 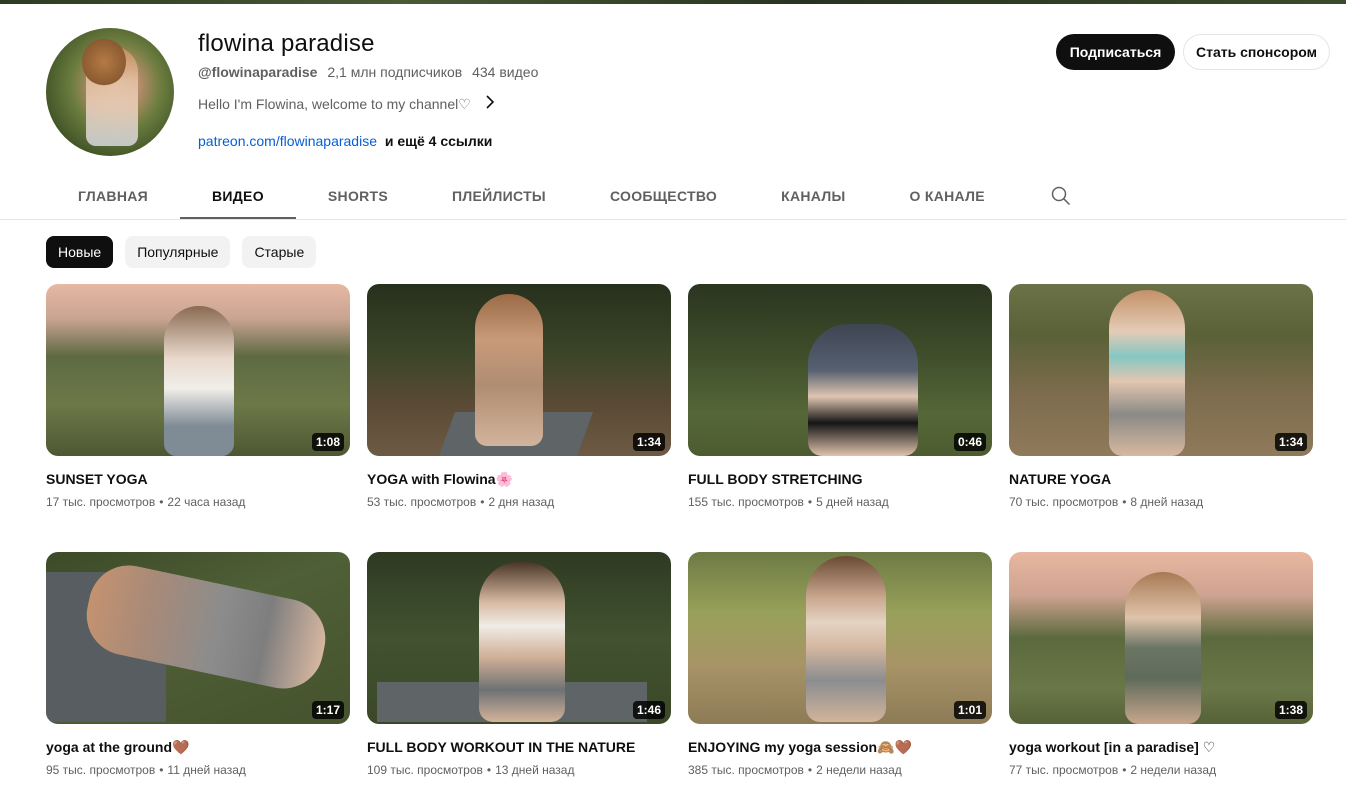 What do you see at coordinates (198, 479) in the screenshot?
I see `video-title: SUNSET YOGA` at bounding box center [198, 479].